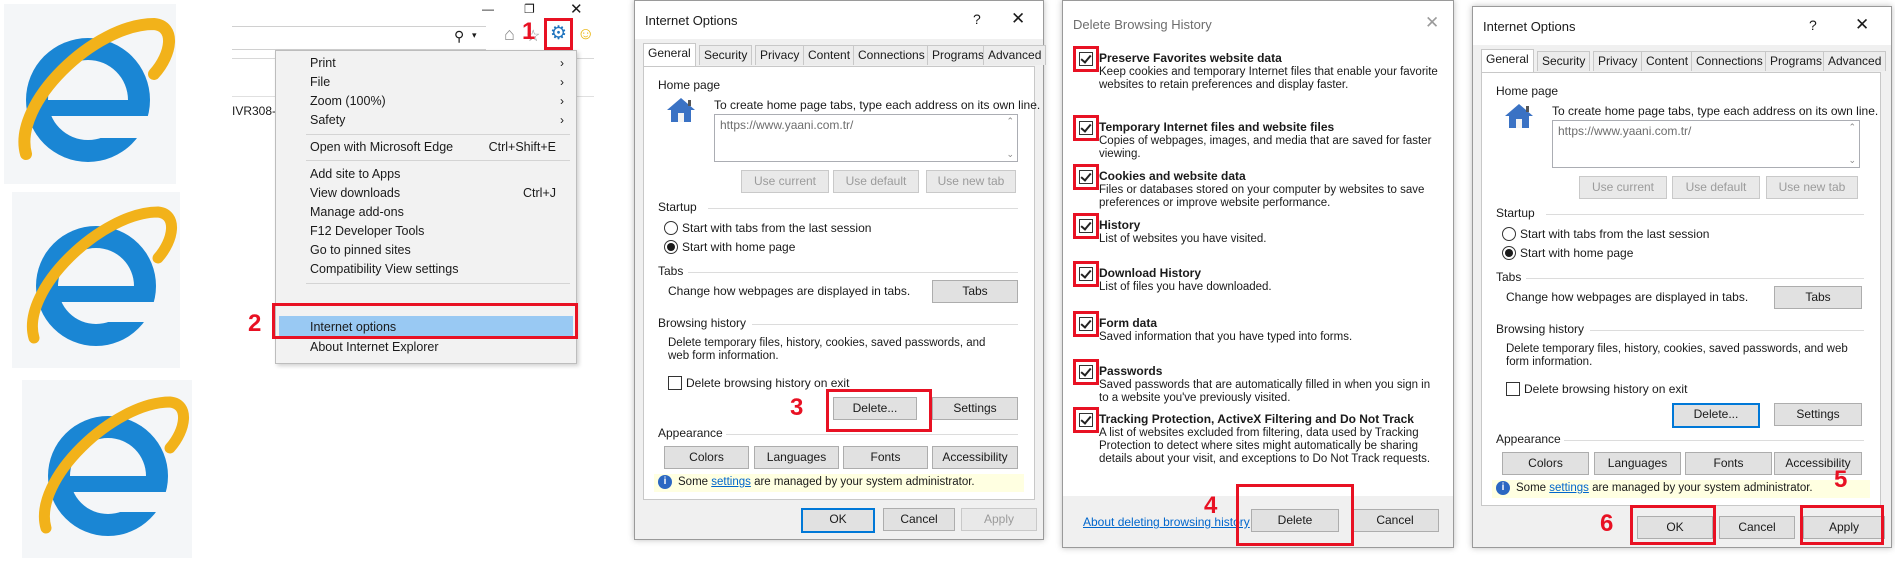 This screenshot has height=562, width=1895. Describe the element at coordinates (357, 212) in the screenshot. I see `menu-item-manage-addons: Manage add-ons` at that location.